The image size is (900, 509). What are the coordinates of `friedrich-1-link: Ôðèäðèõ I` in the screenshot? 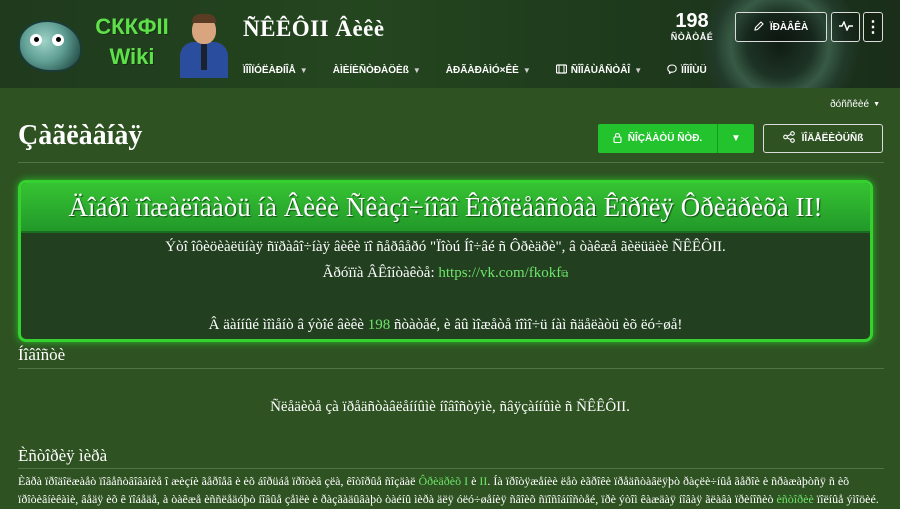 It's located at (443, 481).